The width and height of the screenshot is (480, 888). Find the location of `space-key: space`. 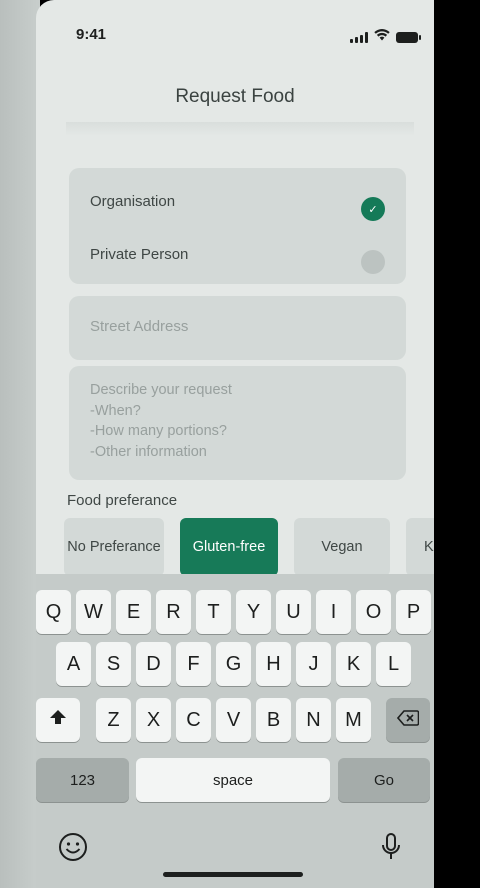

space-key: space is located at coordinates (233, 780).